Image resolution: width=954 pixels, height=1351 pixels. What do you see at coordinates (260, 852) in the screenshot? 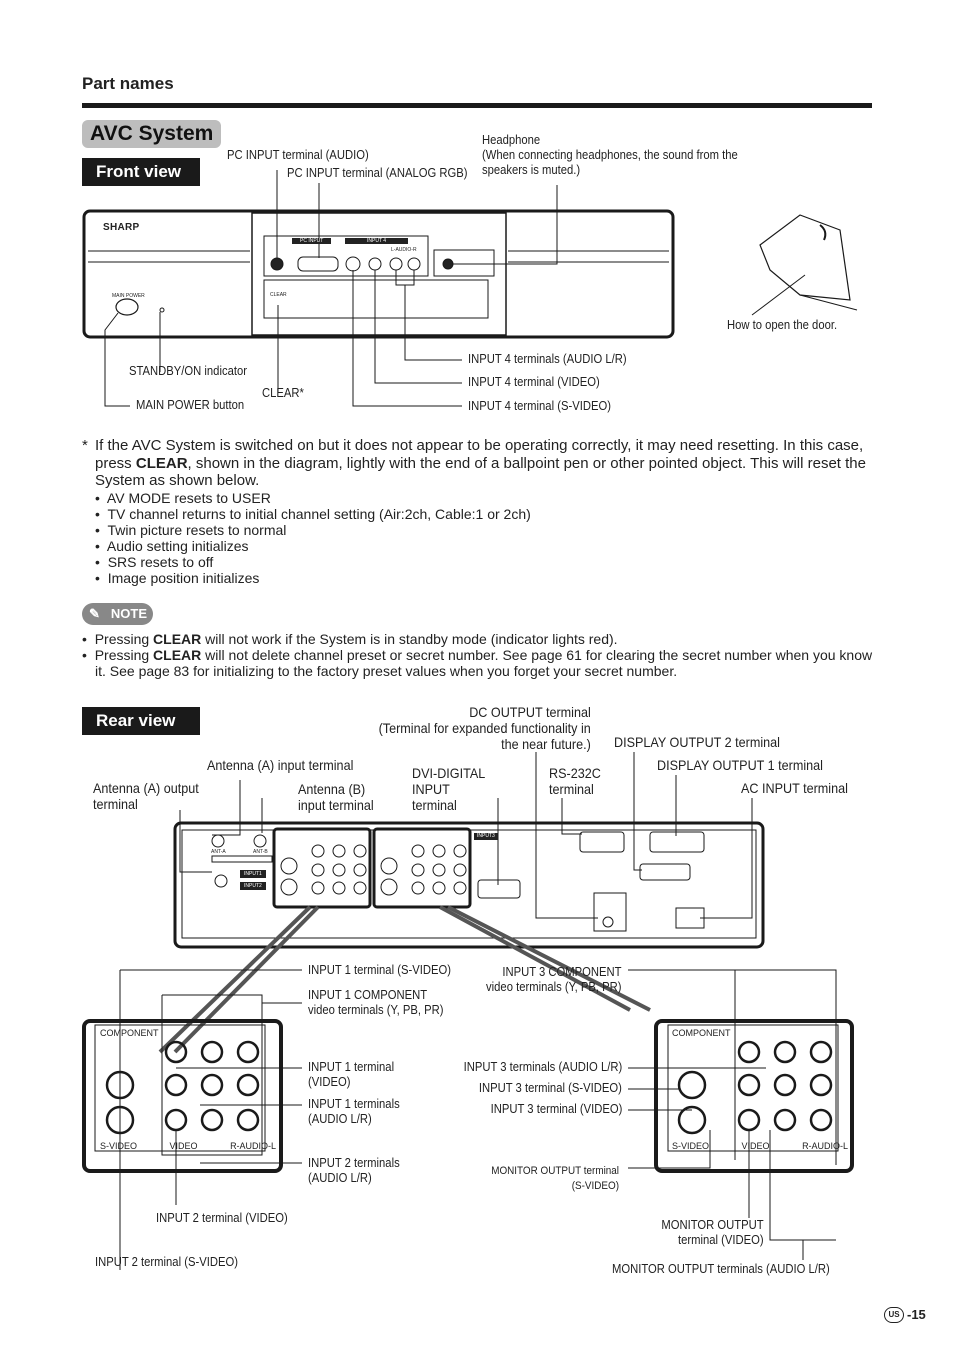
I see `ant-b-panel-label: ANT-B` at bounding box center [260, 852].